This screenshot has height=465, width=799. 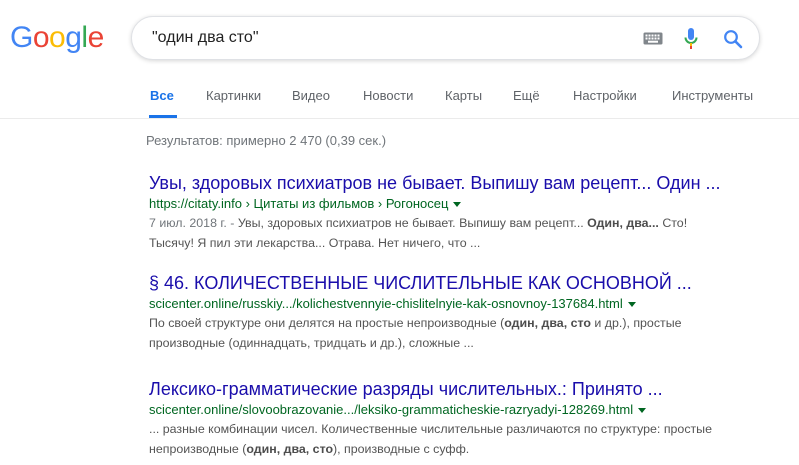 What do you see at coordinates (733, 41) in the screenshot?
I see `search-icon` at bounding box center [733, 41].